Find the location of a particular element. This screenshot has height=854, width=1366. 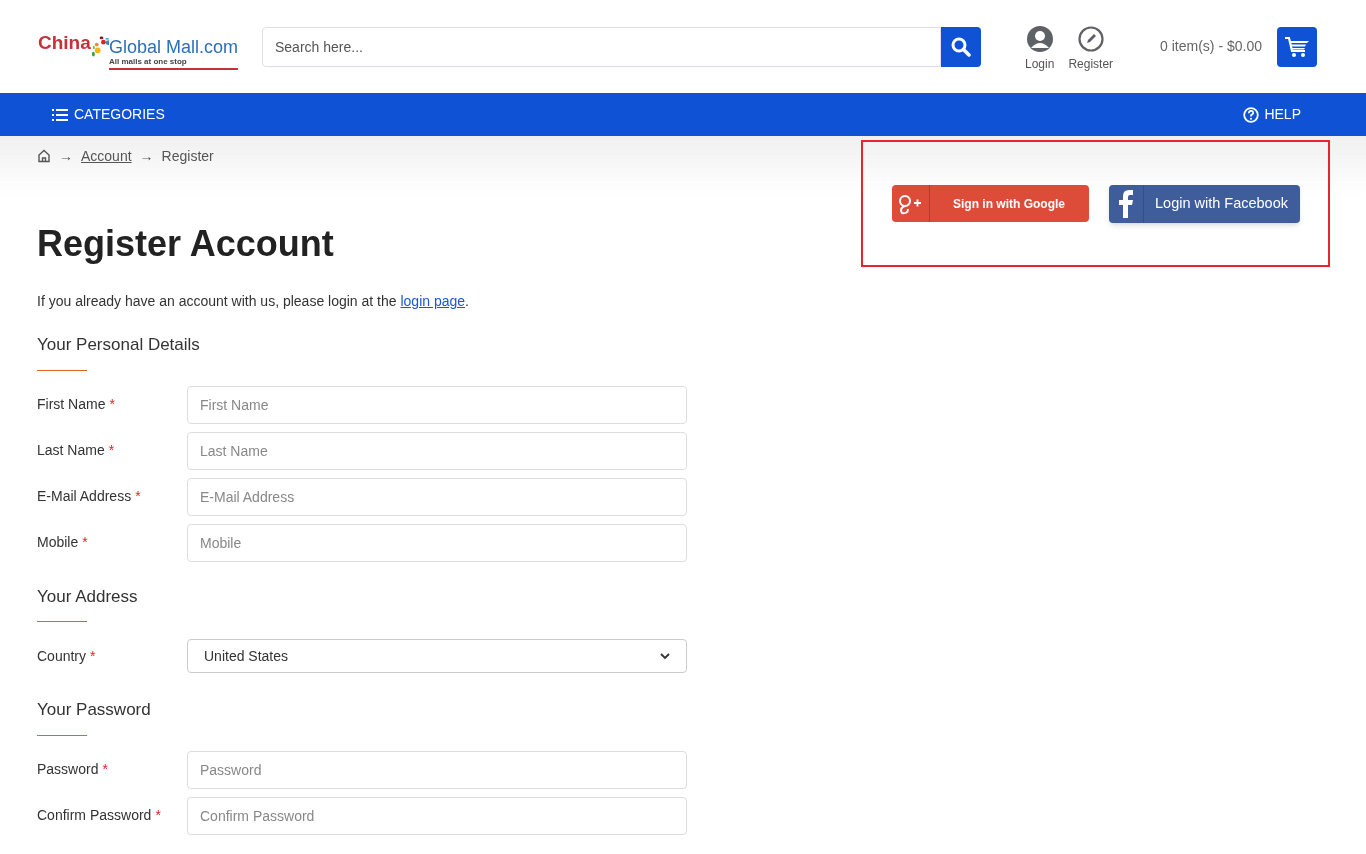

chevron-down-icon is located at coordinates (665, 656).